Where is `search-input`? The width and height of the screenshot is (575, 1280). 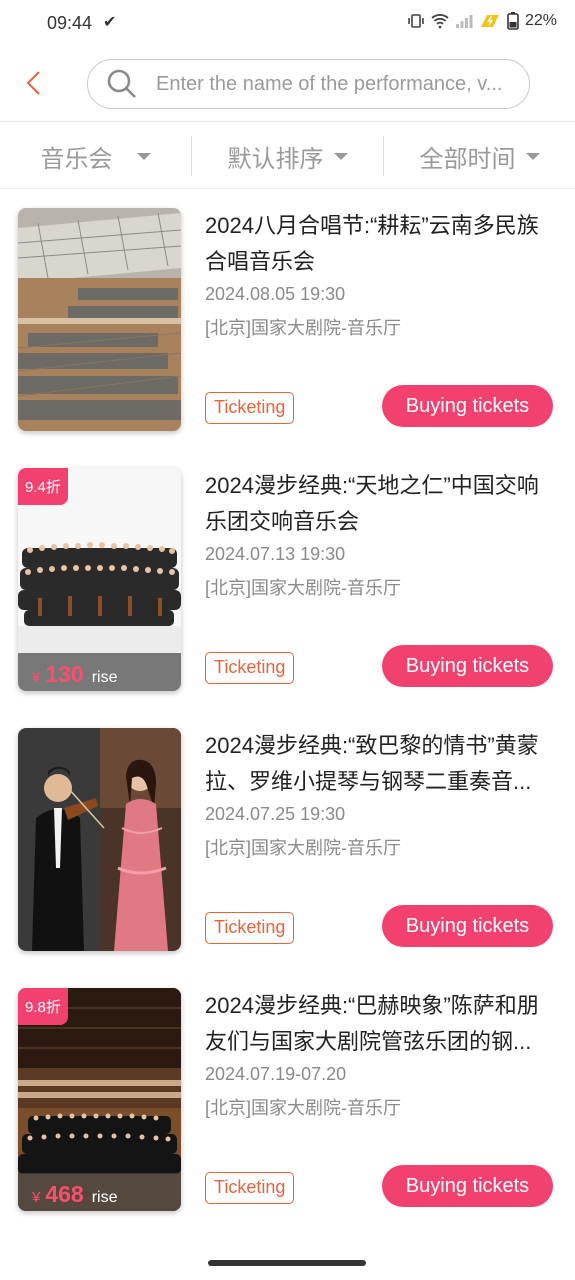 search-input is located at coordinates (331, 84).